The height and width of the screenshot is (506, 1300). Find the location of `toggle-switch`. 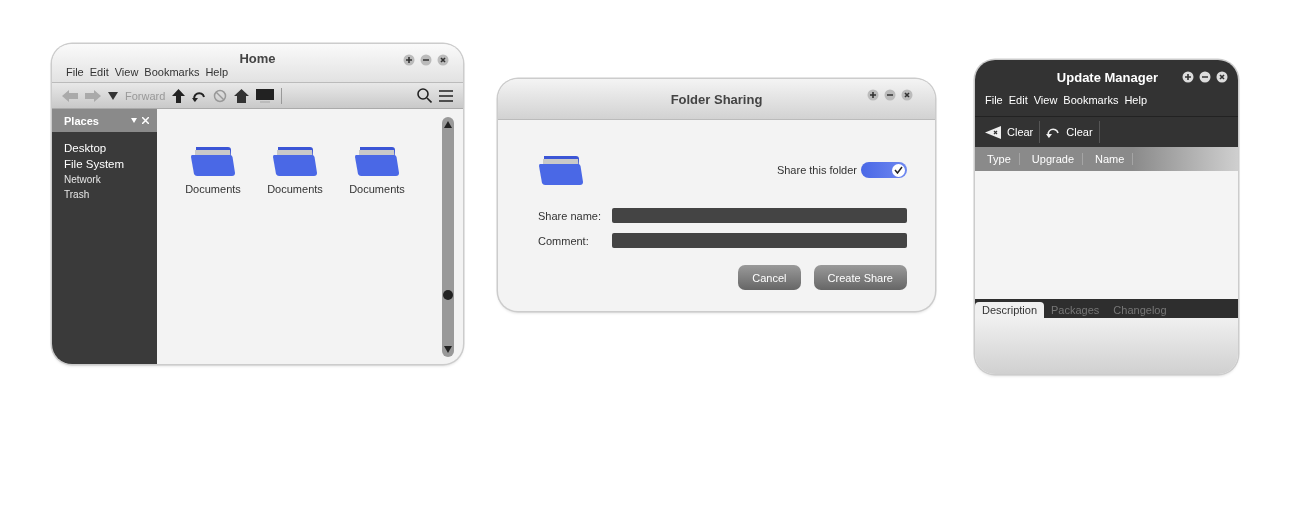

toggle-switch is located at coordinates (884, 170).